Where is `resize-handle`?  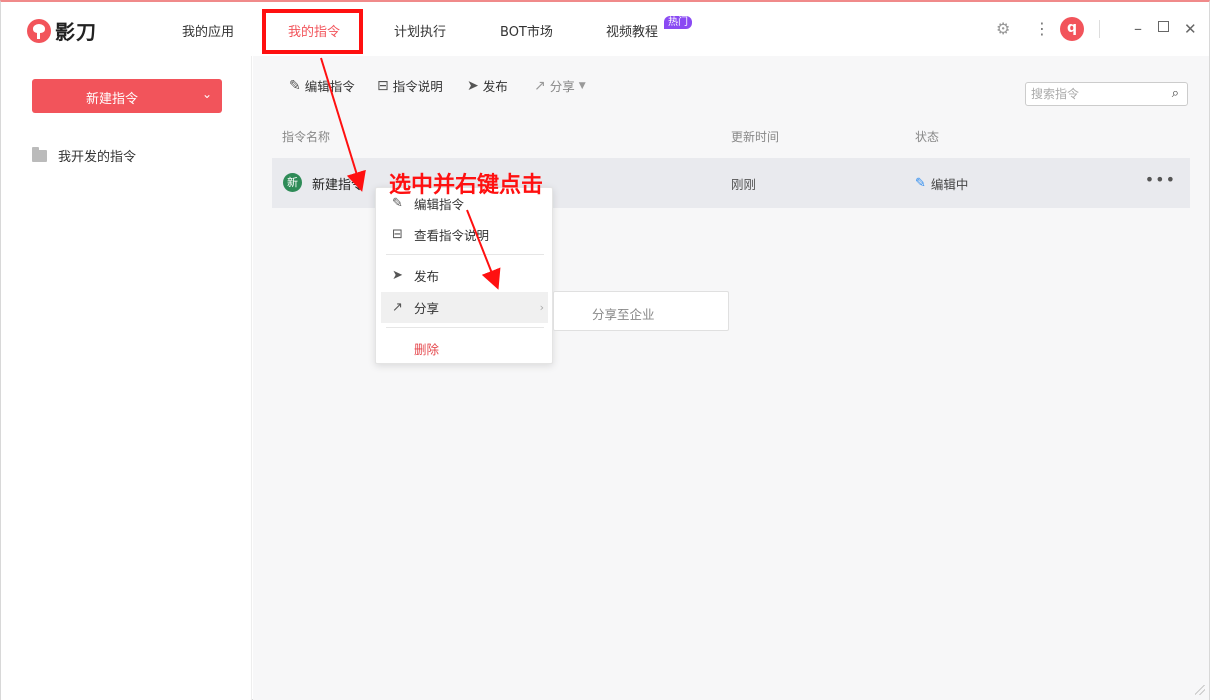 resize-handle is located at coordinates (1200, 690).